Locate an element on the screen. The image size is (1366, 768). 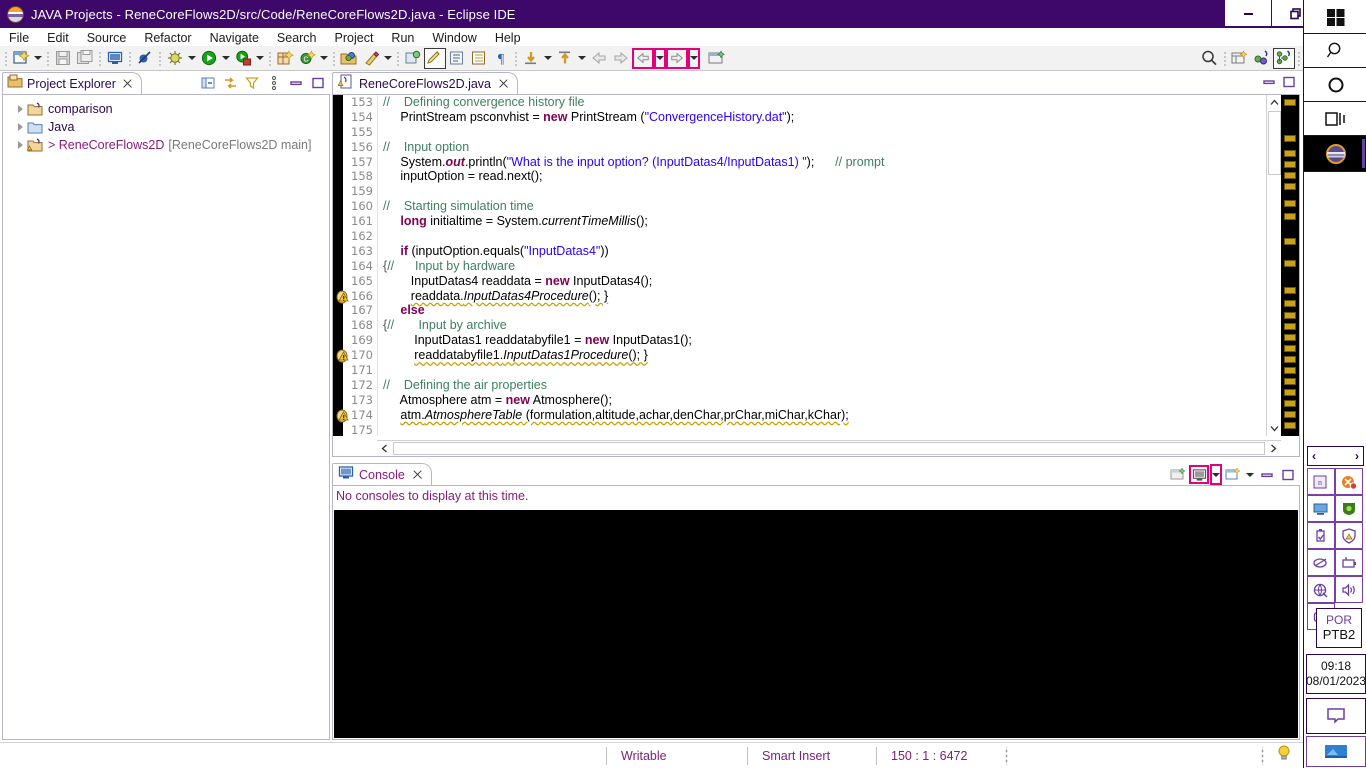
search-type-icon is located at coordinates (413, 58).